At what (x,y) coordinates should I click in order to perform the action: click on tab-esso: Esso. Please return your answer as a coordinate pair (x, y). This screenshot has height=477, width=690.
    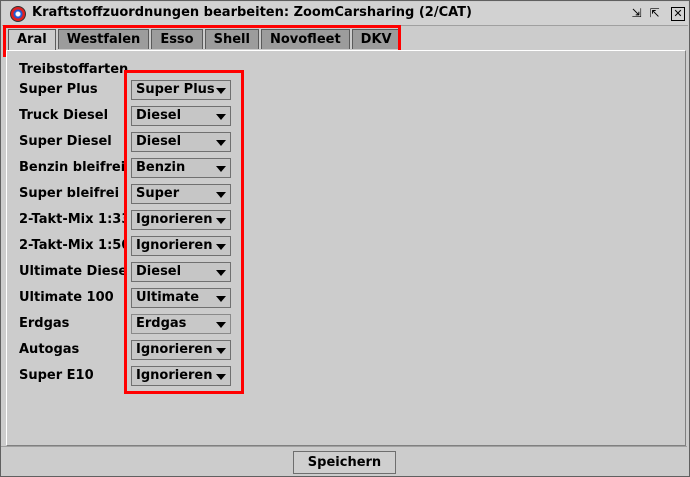
    Looking at the image, I should click on (177, 39).